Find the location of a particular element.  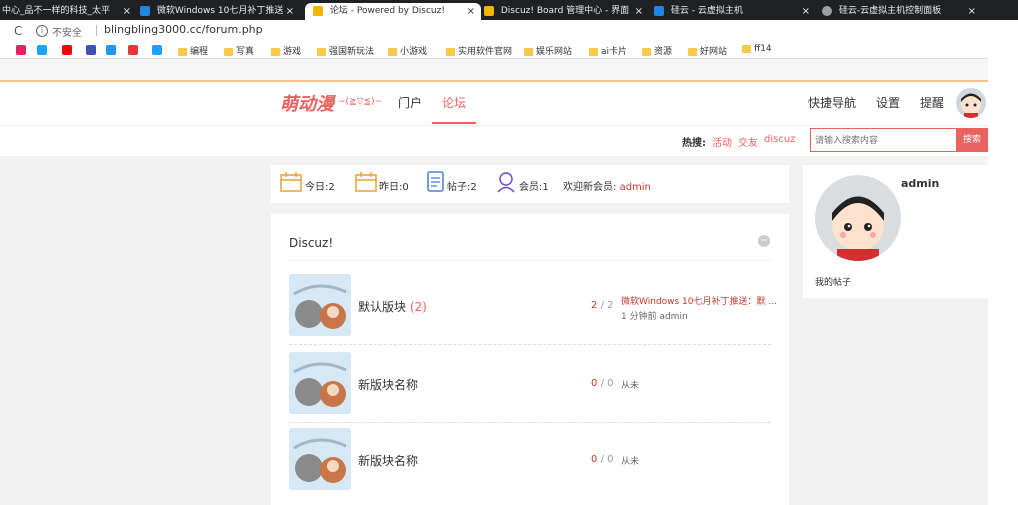

site-logo: 萌动漫 is located at coordinates (307, 103).